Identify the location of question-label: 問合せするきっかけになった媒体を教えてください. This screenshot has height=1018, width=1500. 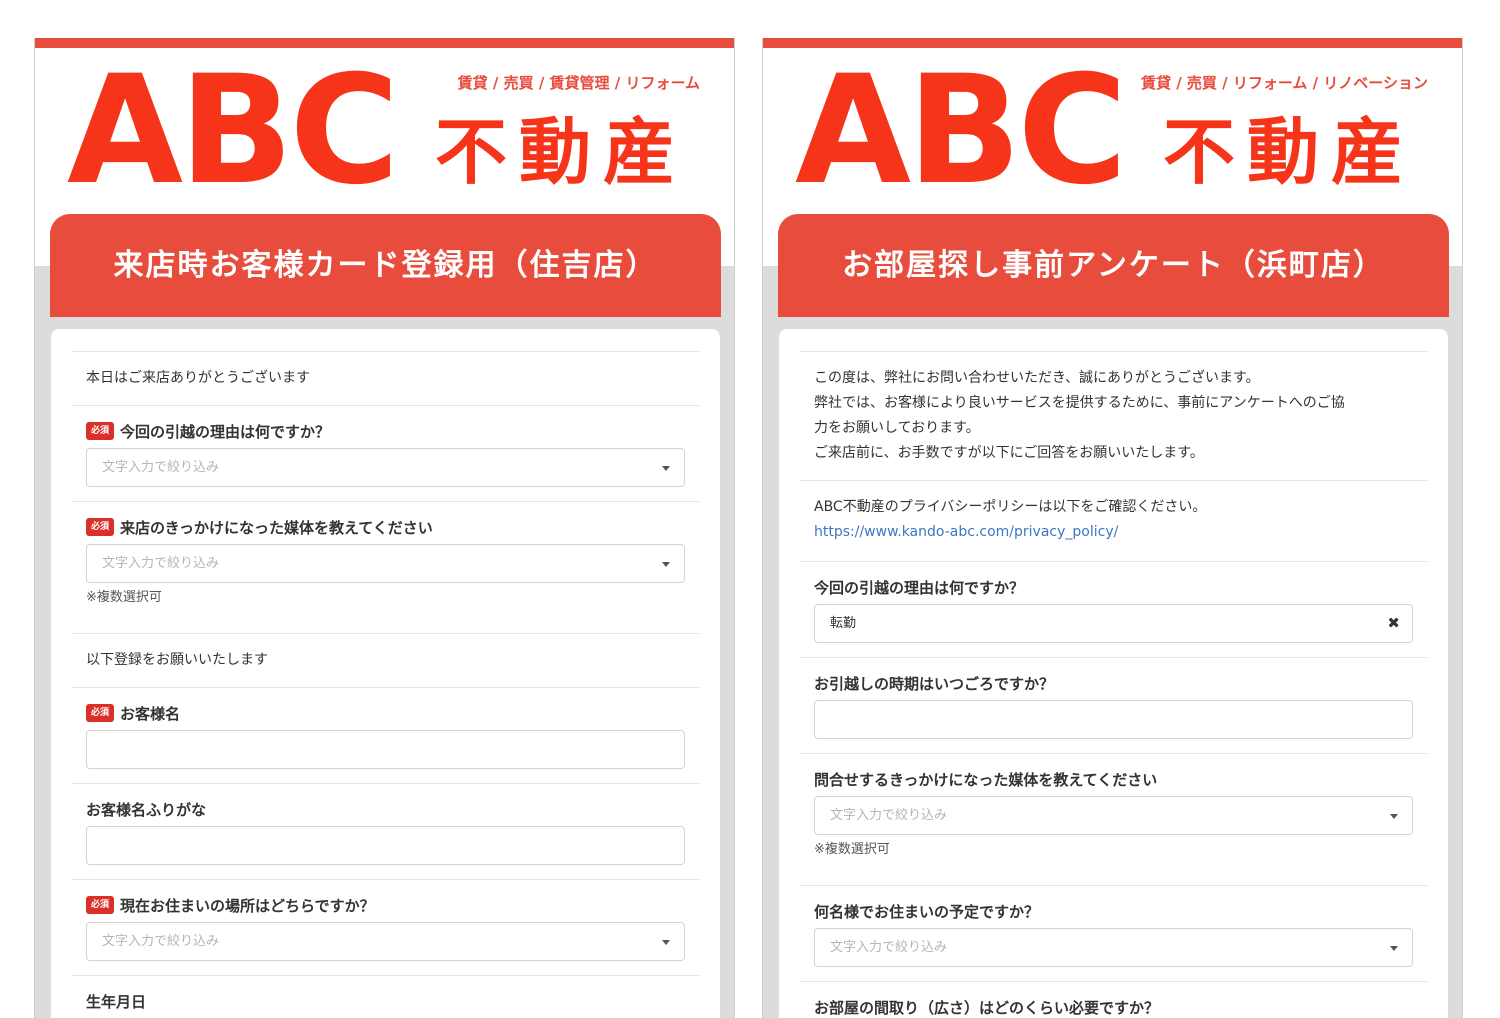
(986, 779).